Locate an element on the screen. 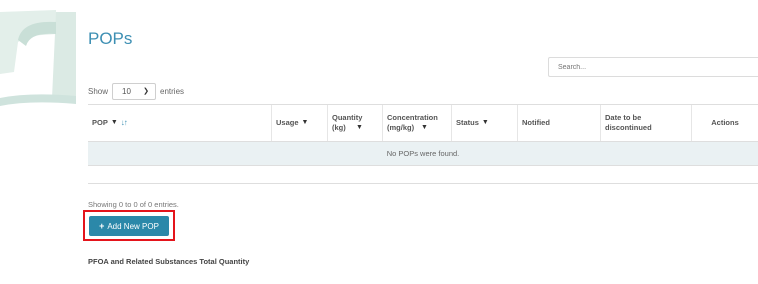 The height and width of the screenshot is (284, 758). entries-length-control: Show 10 ❯ entries is located at coordinates (136, 91).